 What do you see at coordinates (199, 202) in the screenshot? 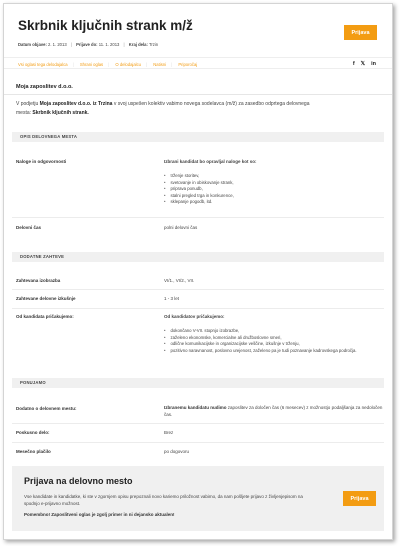
I see `list-item: sklepanje pogodb, itd.` at bounding box center [199, 202].